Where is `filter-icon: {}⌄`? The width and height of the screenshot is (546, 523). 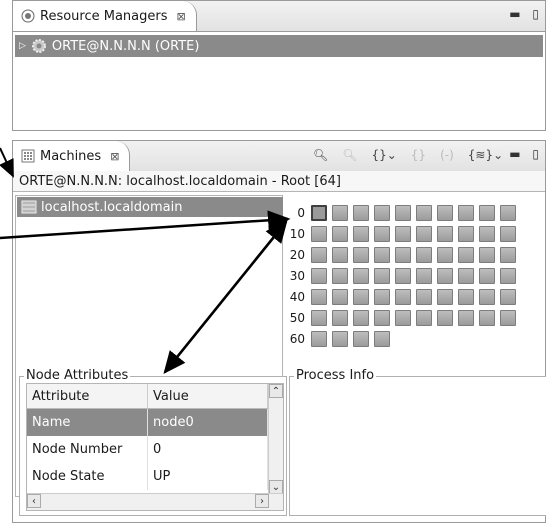 filter-icon: {}⌄ is located at coordinates (383, 155).